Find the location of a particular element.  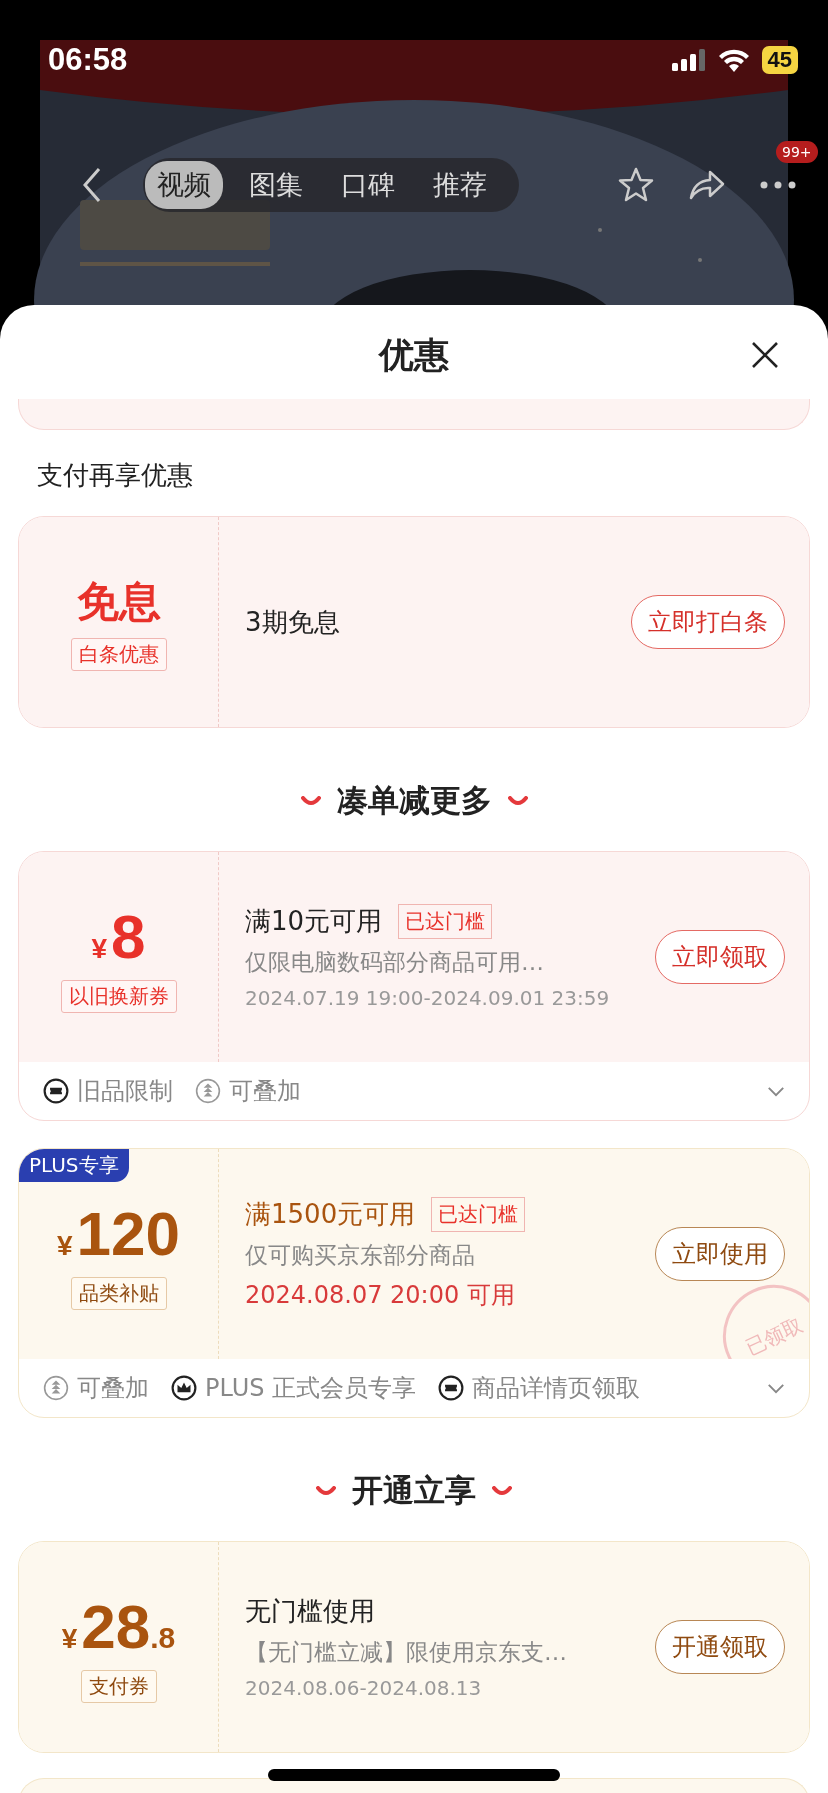

coupon-button: 立即使用 is located at coordinates (720, 1254).